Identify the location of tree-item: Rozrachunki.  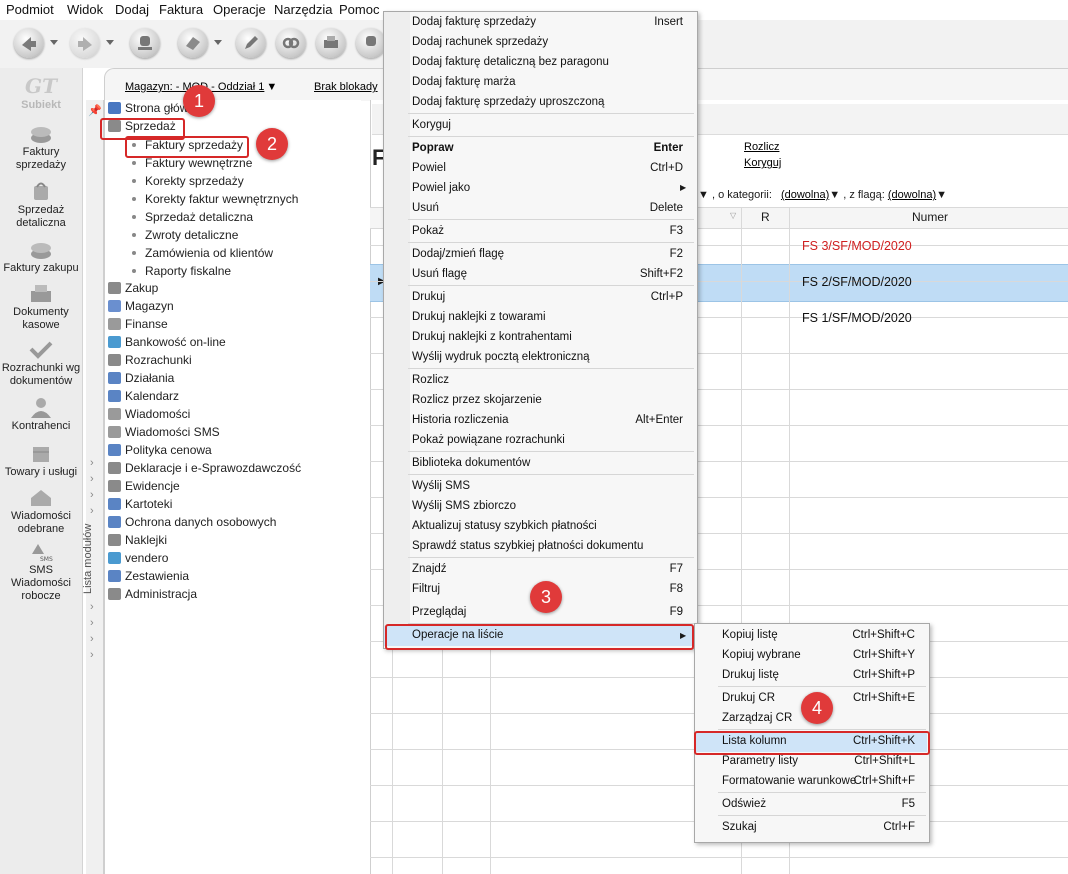
(150, 362).